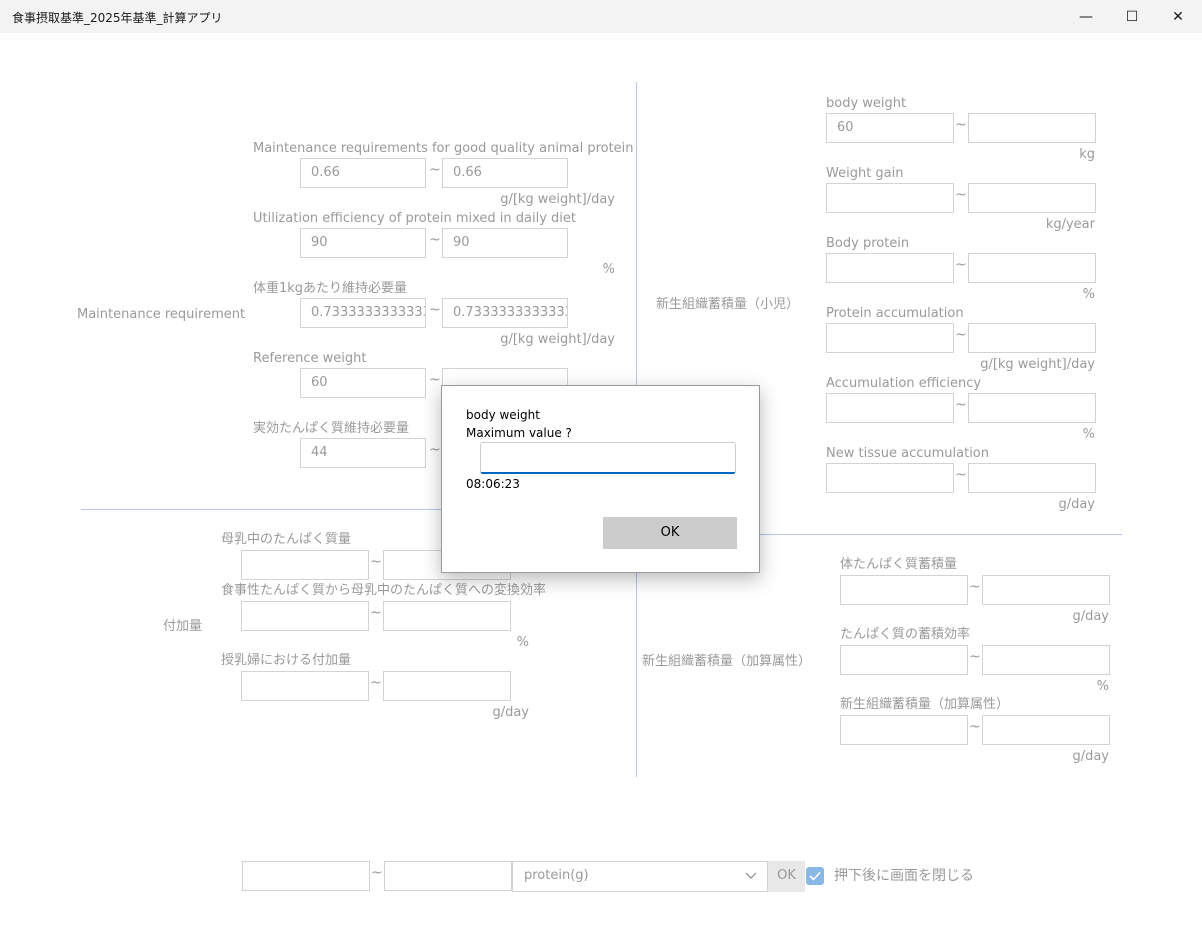 The image size is (1202, 927). Describe the element at coordinates (899, 564) in the screenshot. I see `field-label: 体たんぱく質蓄積量` at that location.